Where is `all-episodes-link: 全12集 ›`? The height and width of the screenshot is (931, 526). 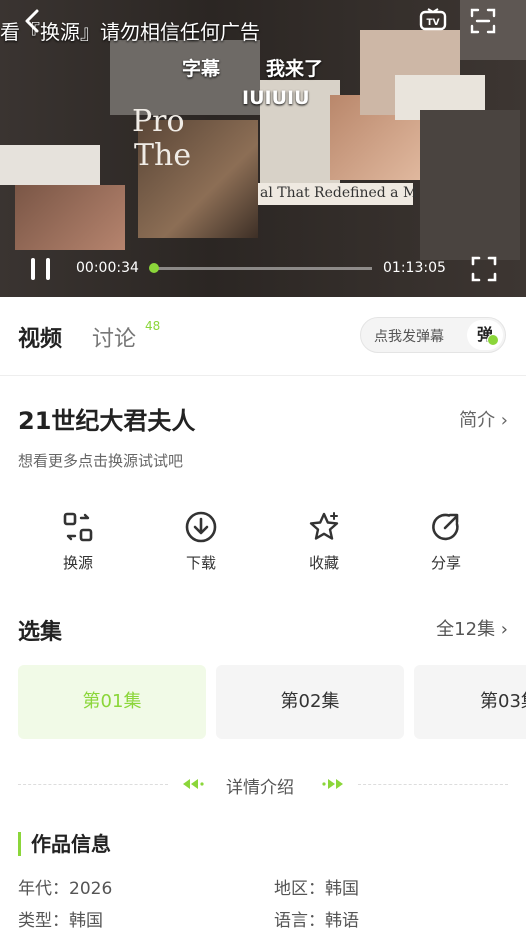 all-episodes-link: 全12集 › is located at coordinates (472, 628).